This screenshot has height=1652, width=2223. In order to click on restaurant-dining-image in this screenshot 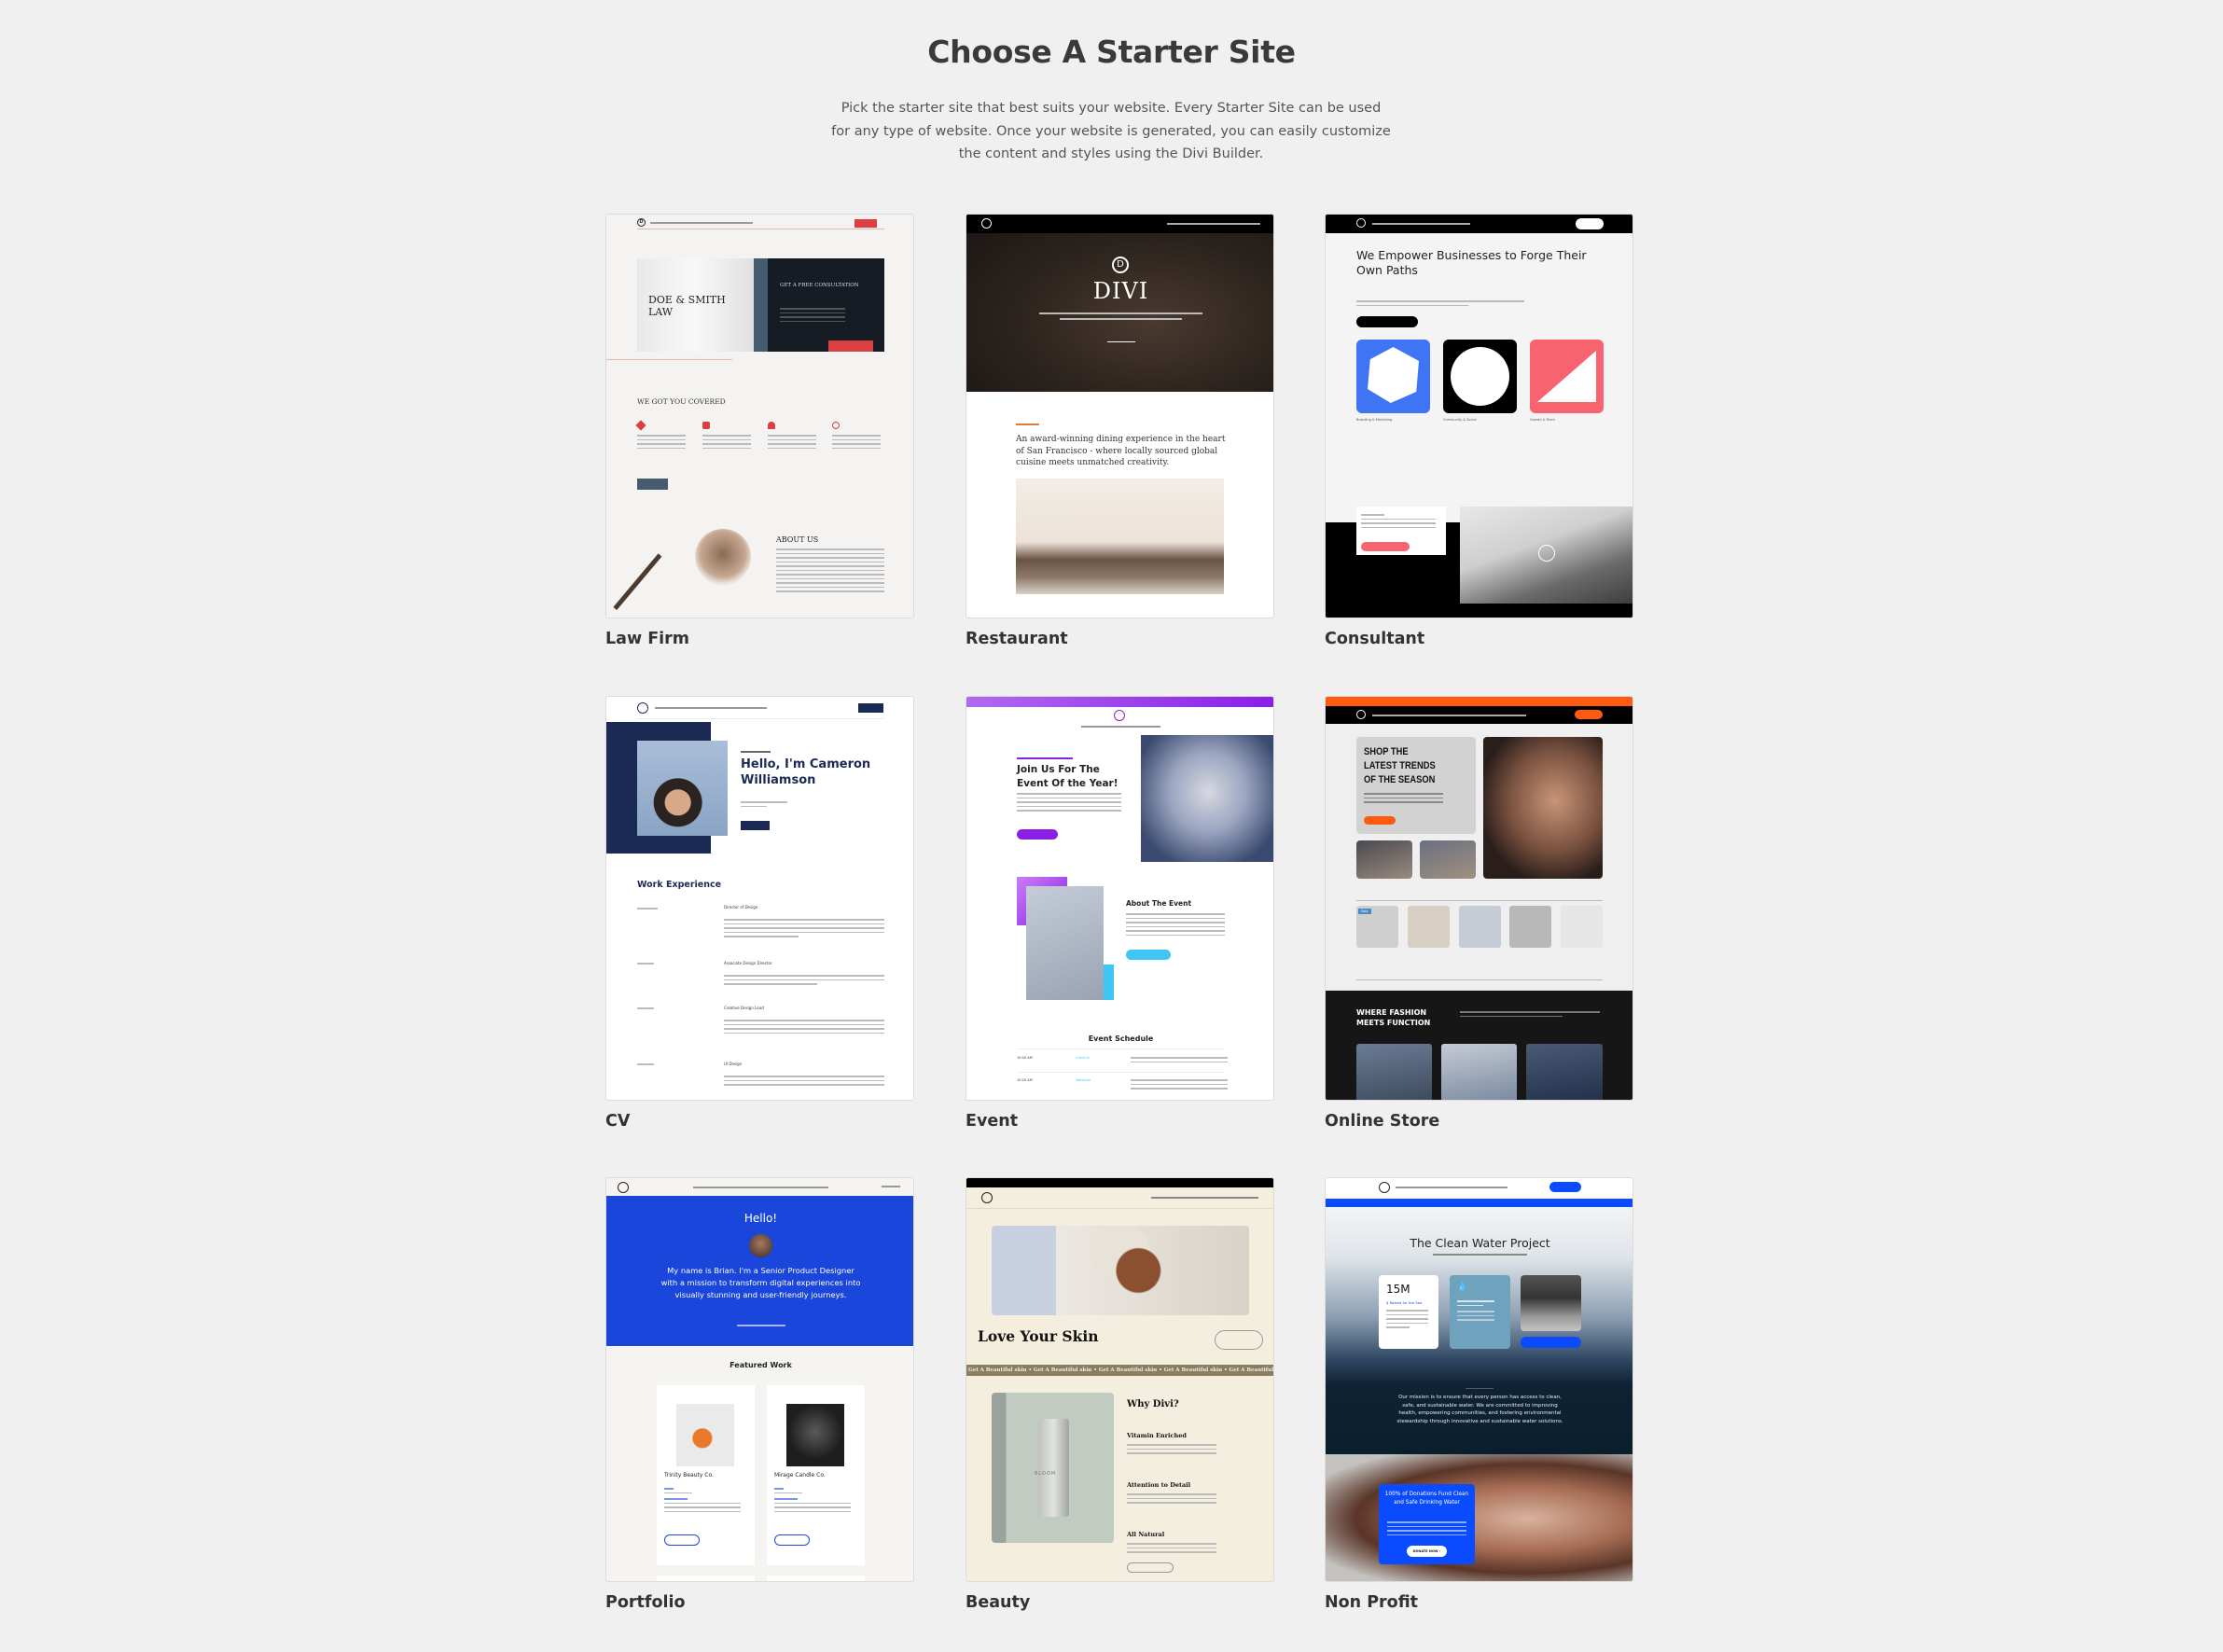, I will do `click(1120, 536)`.